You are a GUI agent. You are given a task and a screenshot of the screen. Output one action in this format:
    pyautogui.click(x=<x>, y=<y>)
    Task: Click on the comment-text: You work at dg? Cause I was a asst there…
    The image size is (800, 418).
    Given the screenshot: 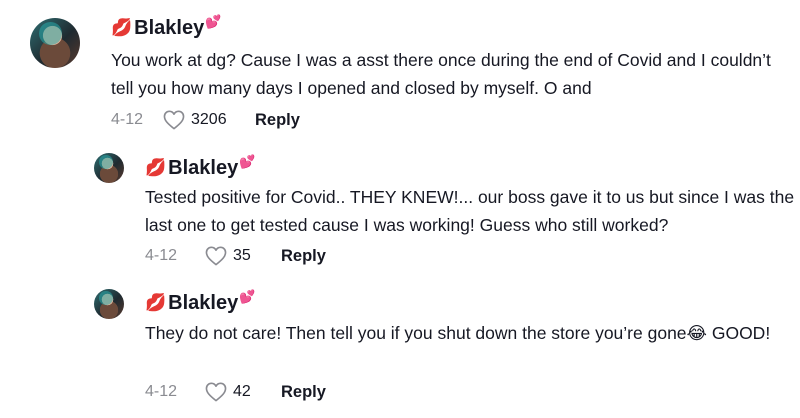 What is the action you would take?
    pyautogui.click(x=441, y=74)
    